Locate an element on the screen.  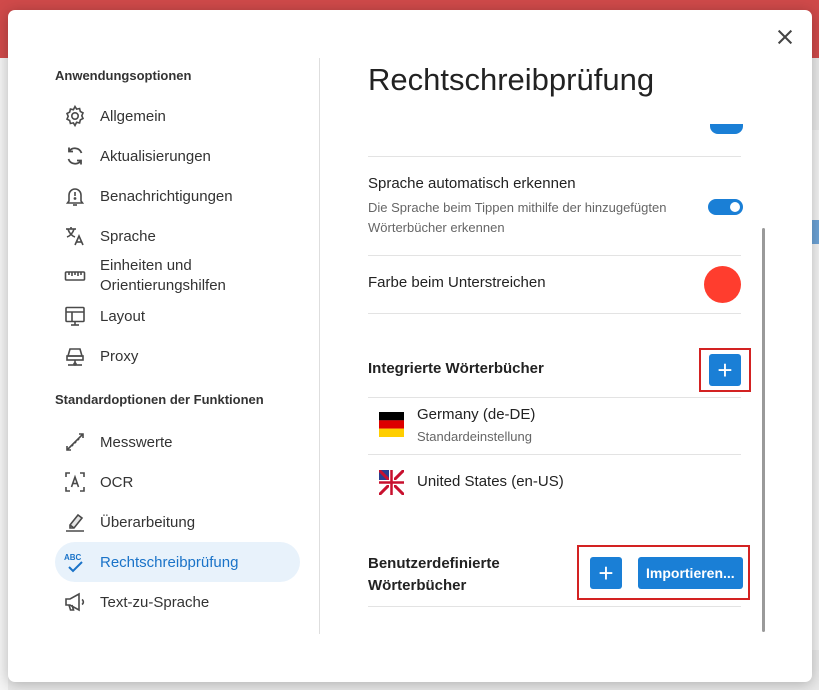
background-left-edge is located at coordinates (4, 374).